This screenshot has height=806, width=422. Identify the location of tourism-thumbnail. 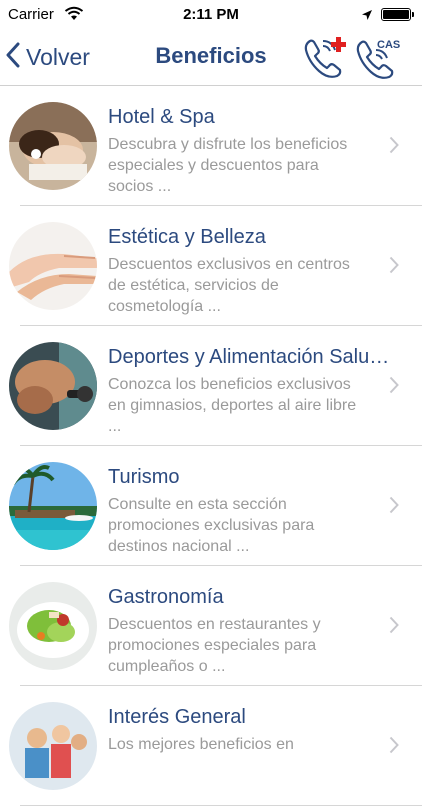
(53, 506).